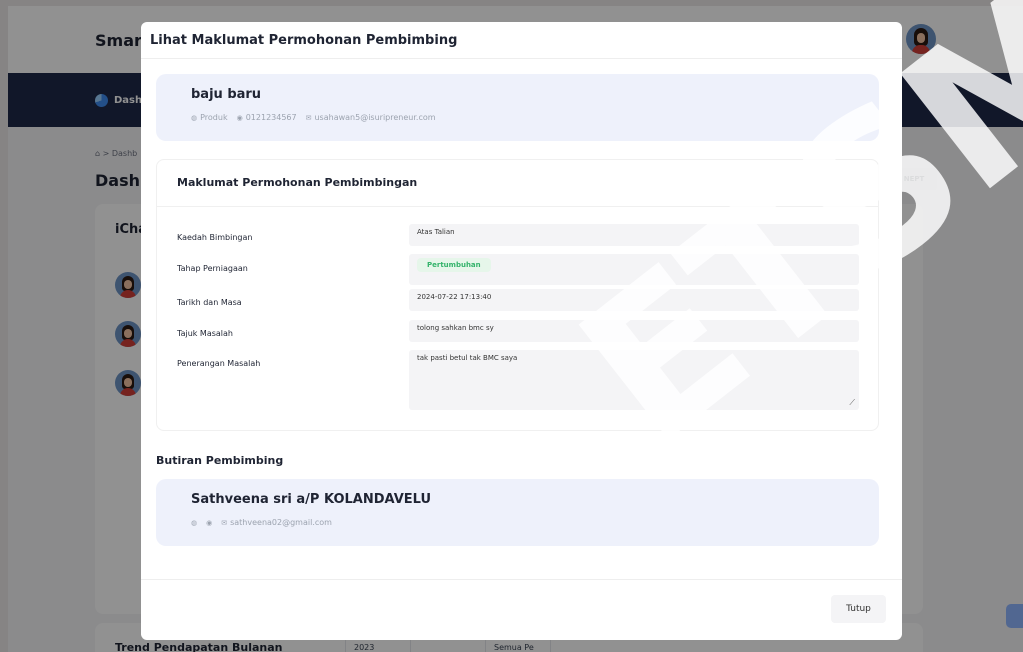 The image size is (1023, 652). What do you see at coordinates (219, 363) in the screenshot?
I see `penerangan-label: Penerangan Masalah` at bounding box center [219, 363].